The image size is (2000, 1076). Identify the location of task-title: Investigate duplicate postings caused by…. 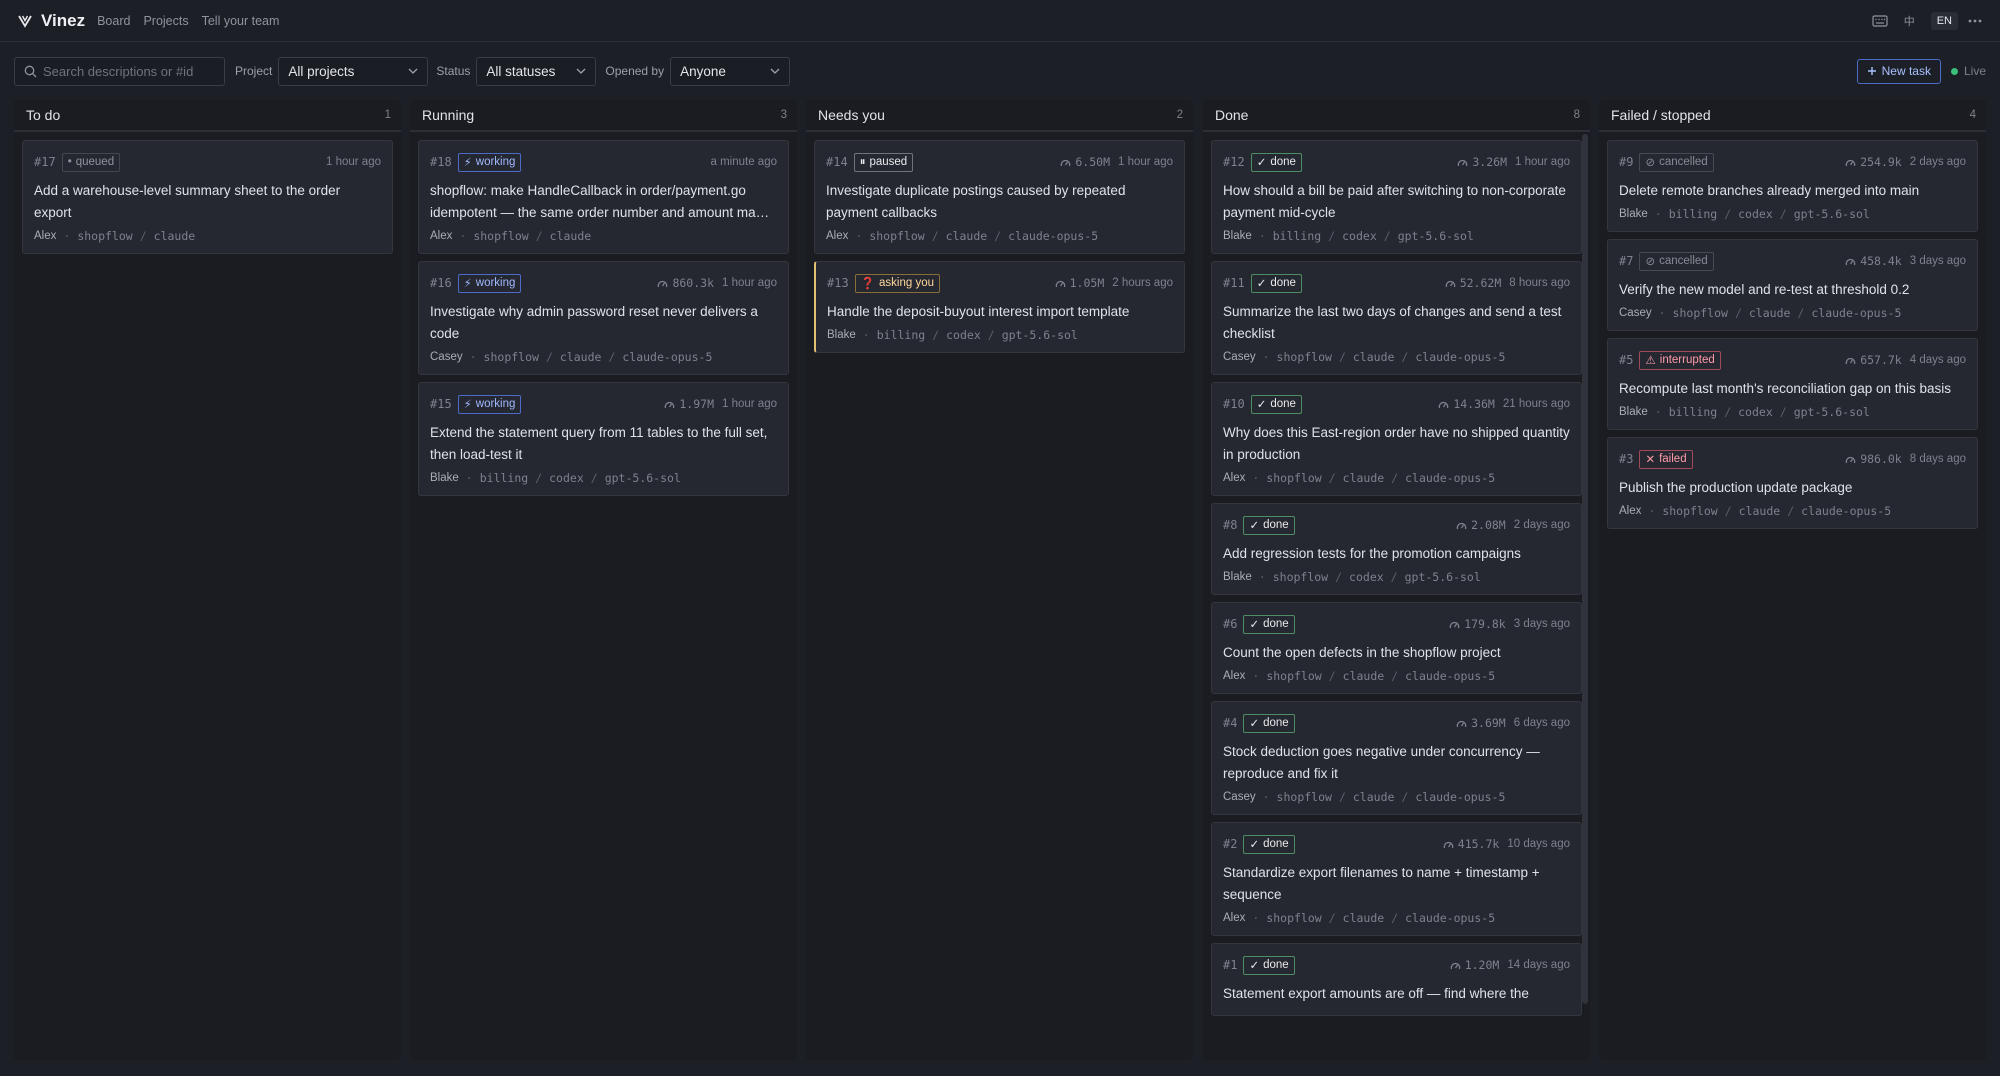
(976, 201).